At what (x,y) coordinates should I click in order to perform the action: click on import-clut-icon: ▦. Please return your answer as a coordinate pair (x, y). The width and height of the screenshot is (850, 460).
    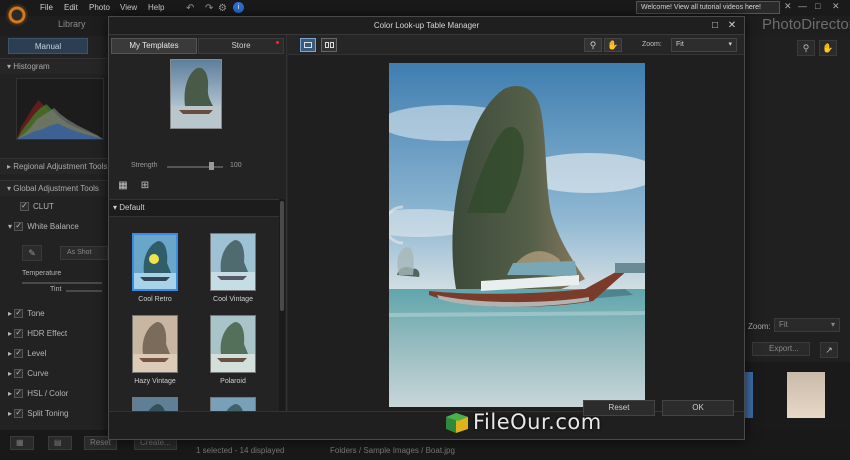
    Looking at the image, I should click on (123, 186).